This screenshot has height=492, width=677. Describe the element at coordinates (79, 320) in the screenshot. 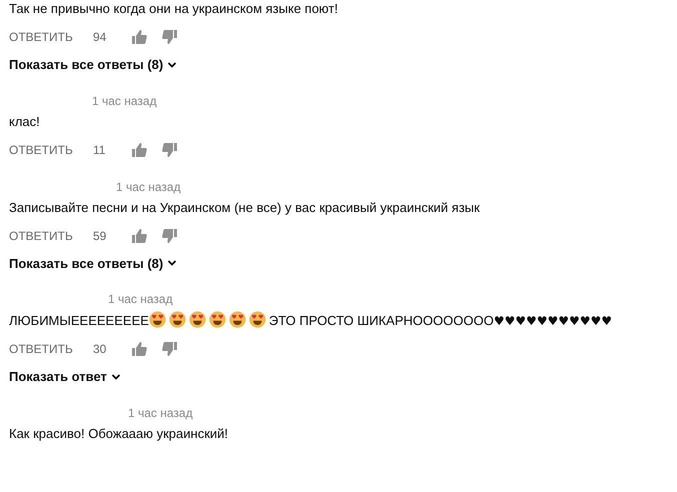

I see `comment-text: ЛЮБИМЫЕЕЕЕЕЕЕЕЕ` at that location.